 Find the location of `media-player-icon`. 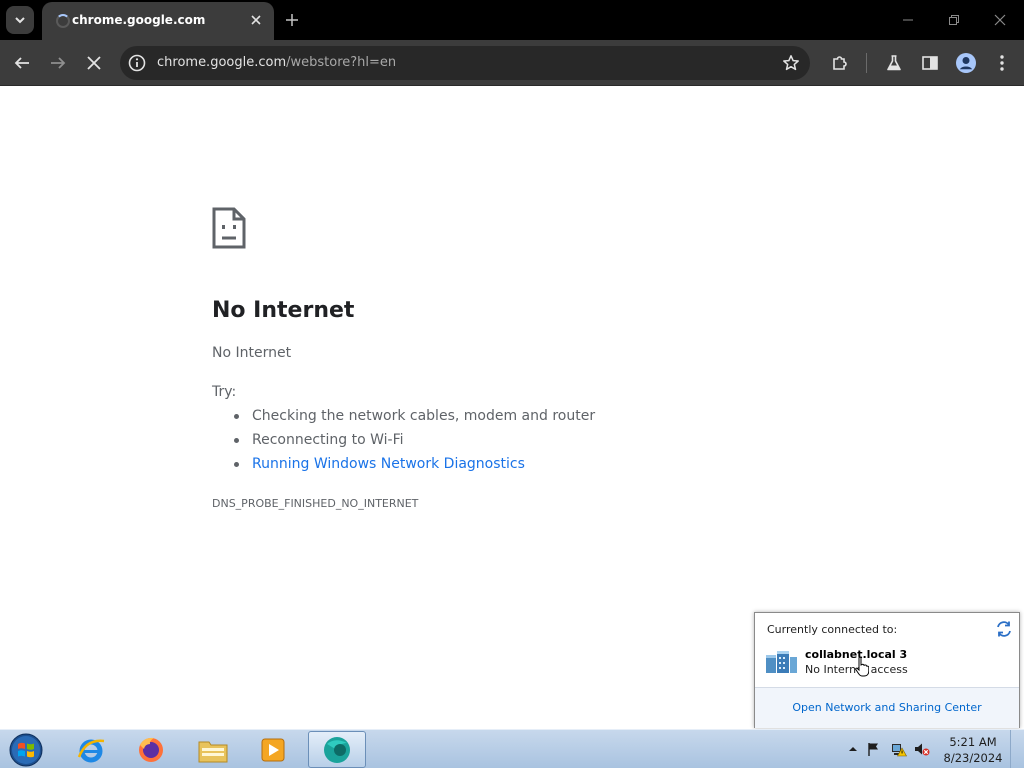

media-player-icon is located at coordinates (273, 749).